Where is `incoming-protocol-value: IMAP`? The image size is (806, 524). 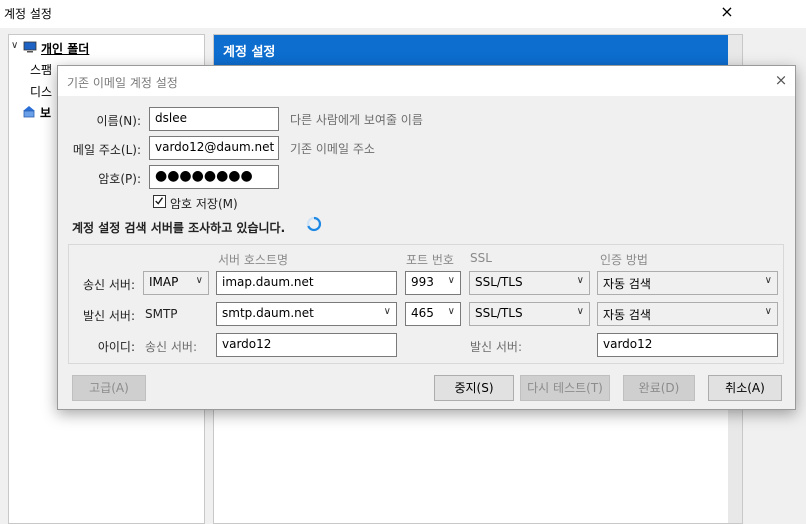
incoming-protocol-value: IMAP is located at coordinates (164, 282).